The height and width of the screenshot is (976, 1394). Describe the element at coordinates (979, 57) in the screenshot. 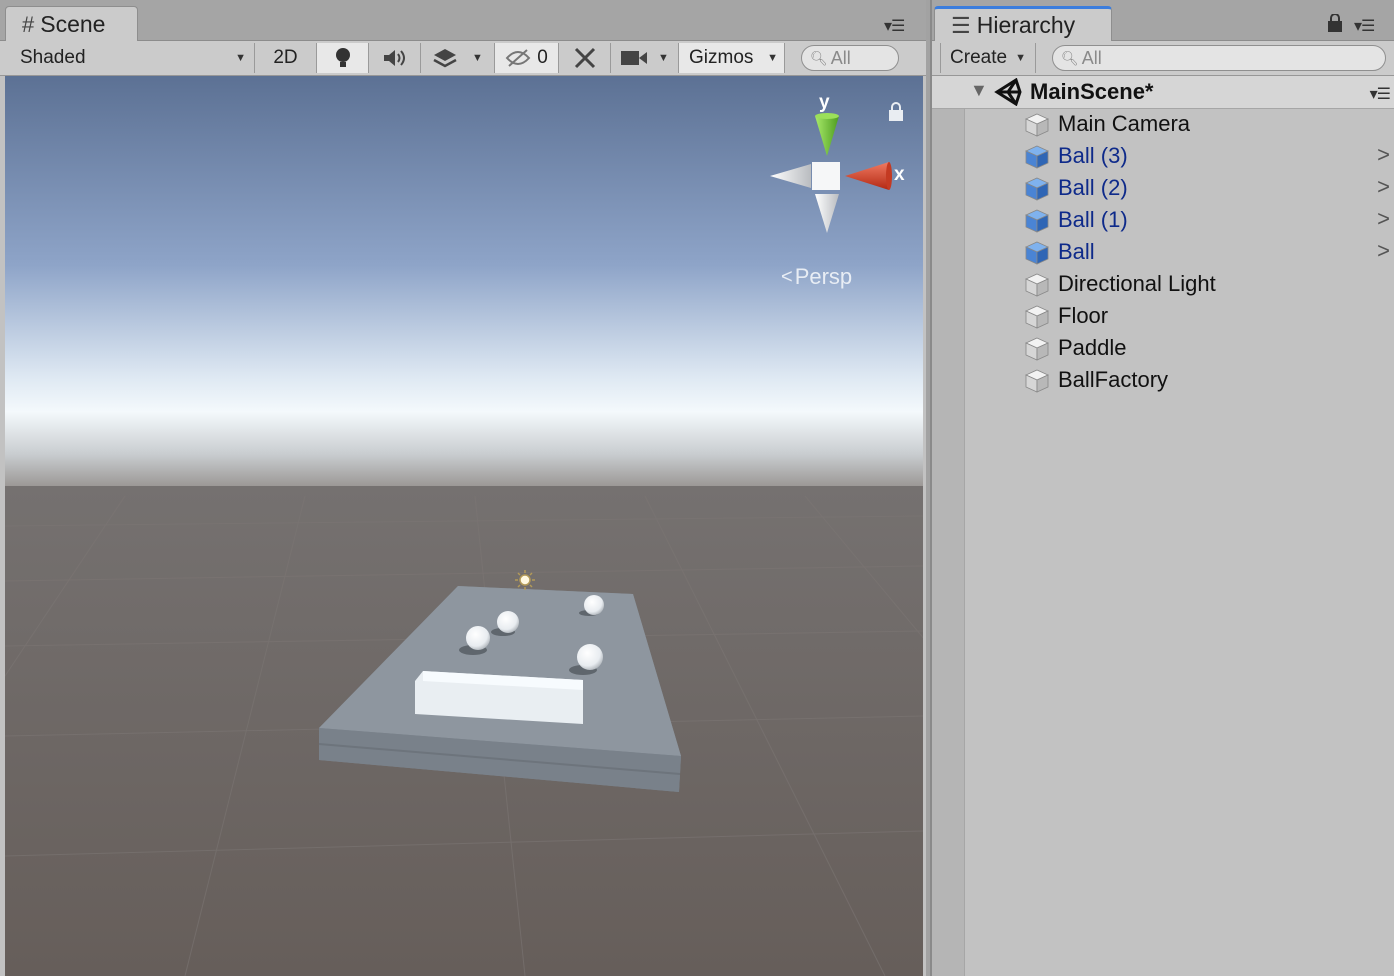

I see `create-label: Create` at that location.